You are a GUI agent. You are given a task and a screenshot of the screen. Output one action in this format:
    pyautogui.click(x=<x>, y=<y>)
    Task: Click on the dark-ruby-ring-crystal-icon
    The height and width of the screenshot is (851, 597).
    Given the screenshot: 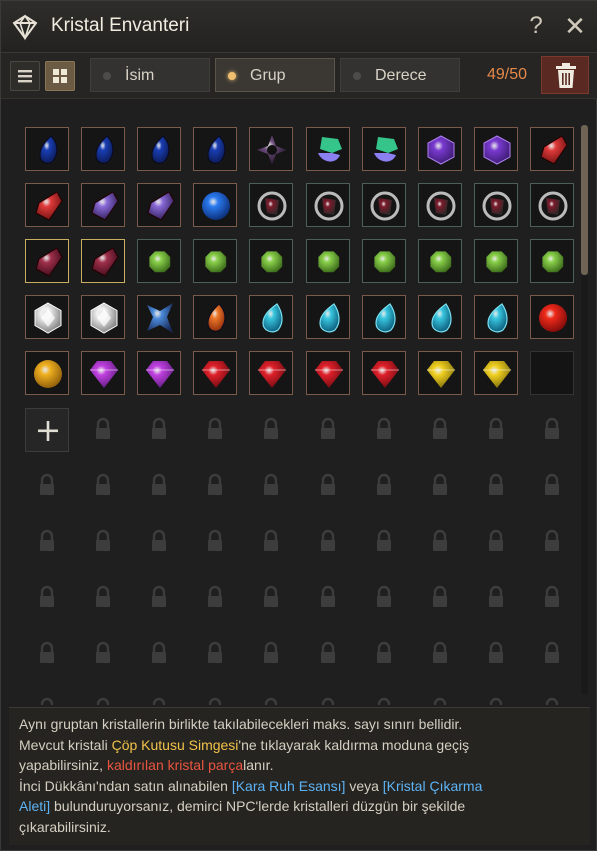 What is the action you would take?
    pyautogui.click(x=272, y=206)
    